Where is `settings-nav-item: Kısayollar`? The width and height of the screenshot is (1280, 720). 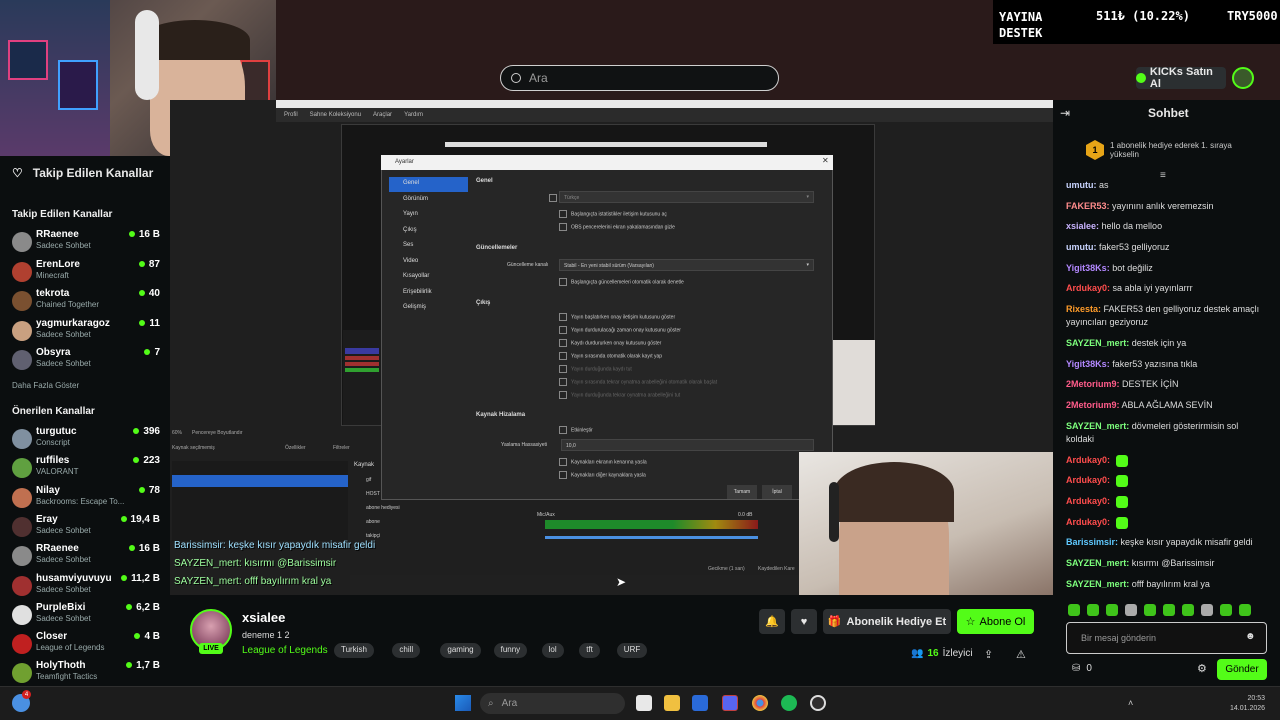
settings-nav-item: Kısayollar is located at coordinates (428, 277).